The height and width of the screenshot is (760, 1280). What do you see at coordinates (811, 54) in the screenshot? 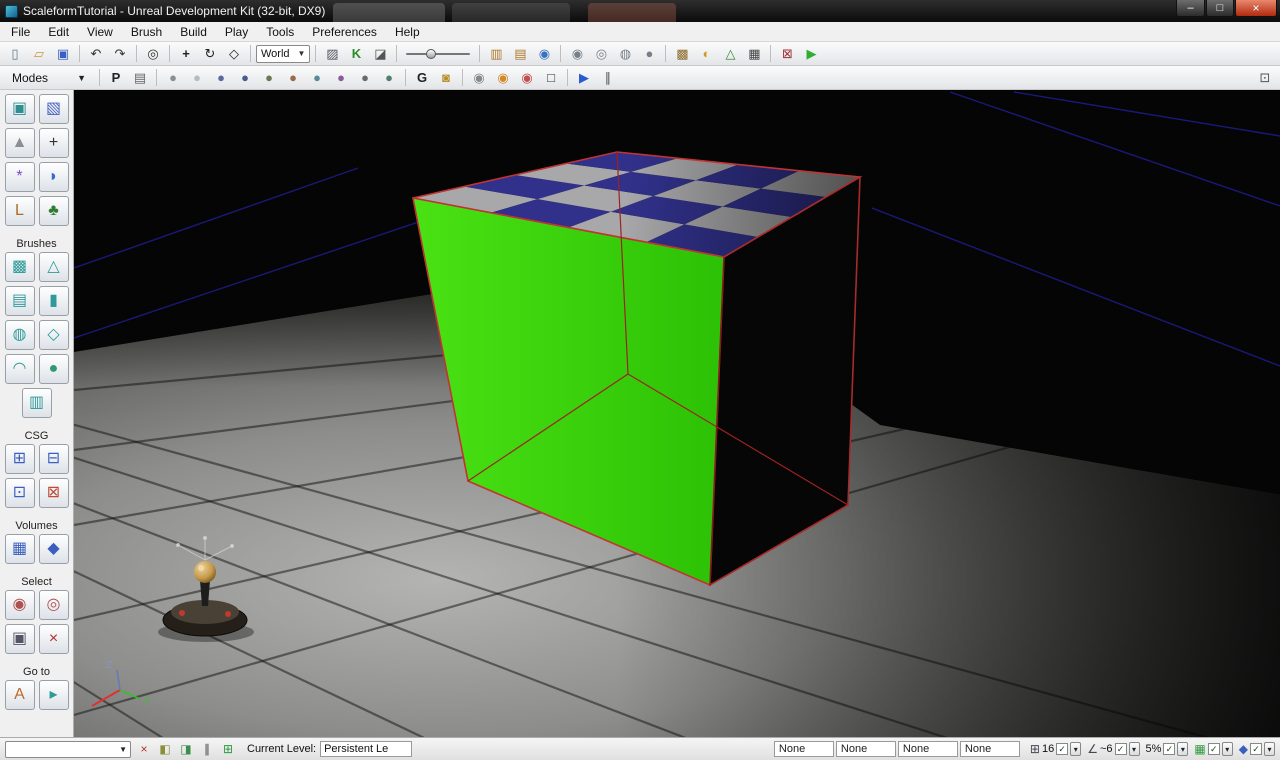
I see `play-in-editor-icon: ▶` at bounding box center [811, 54].